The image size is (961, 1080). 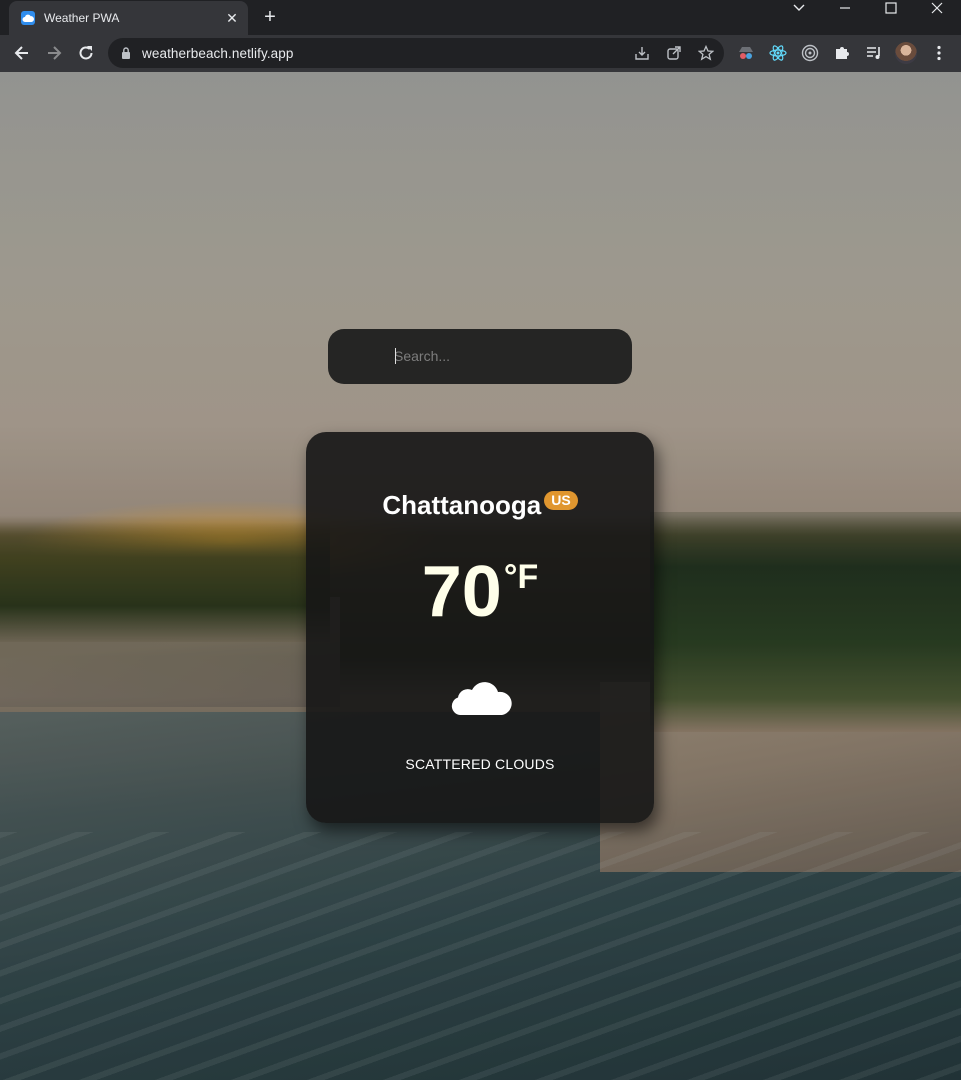 What do you see at coordinates (939, 53) in the screenshot?
I see `more-menu-icon` at bounding box center [939, 53].